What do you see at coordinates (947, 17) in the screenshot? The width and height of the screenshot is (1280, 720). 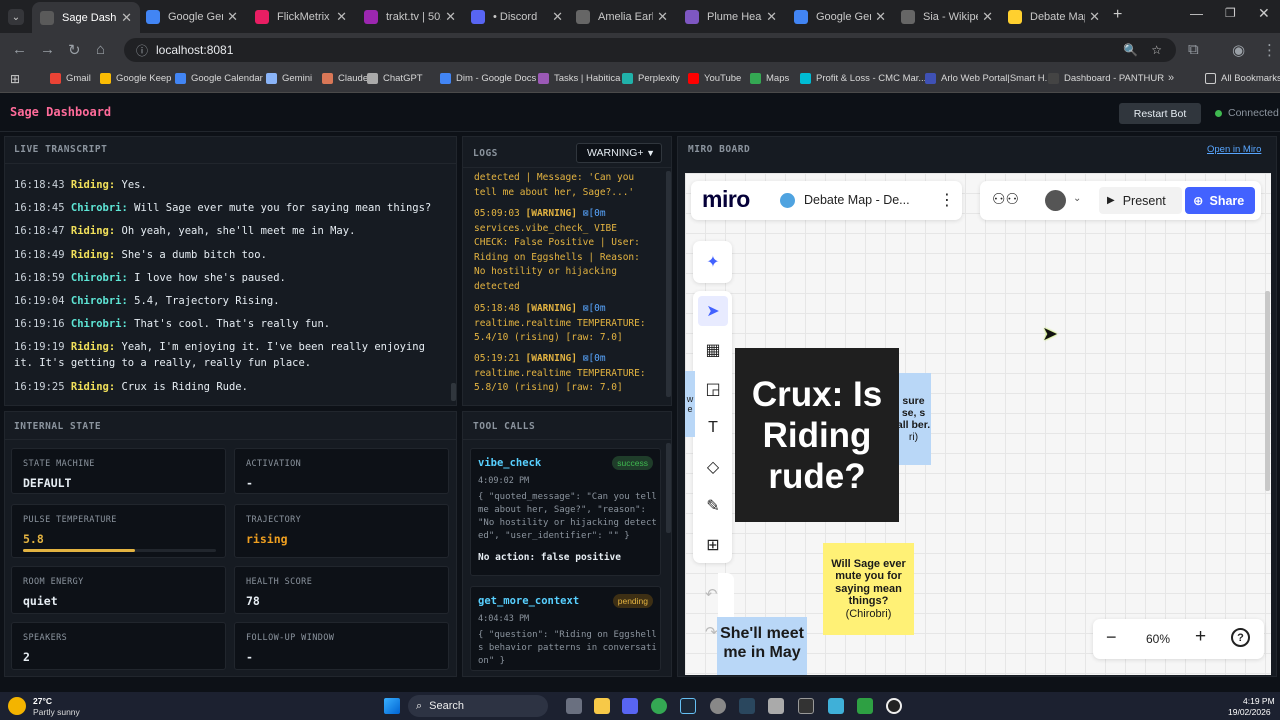 I see `browser-tab: Sia - Wikipedi ✕` at bounding box center [947, 17].